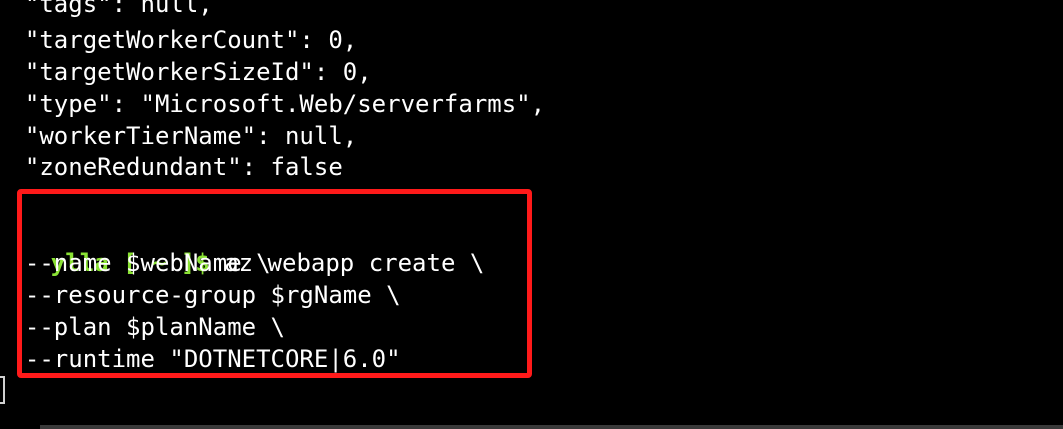 The height and width of the screenshot is (429, 1063). Describe the element at coordinates (273, 104) in the screenshot. I see `output-line-type: "type": "Microsoft.Web/serverfarms",` at that location.